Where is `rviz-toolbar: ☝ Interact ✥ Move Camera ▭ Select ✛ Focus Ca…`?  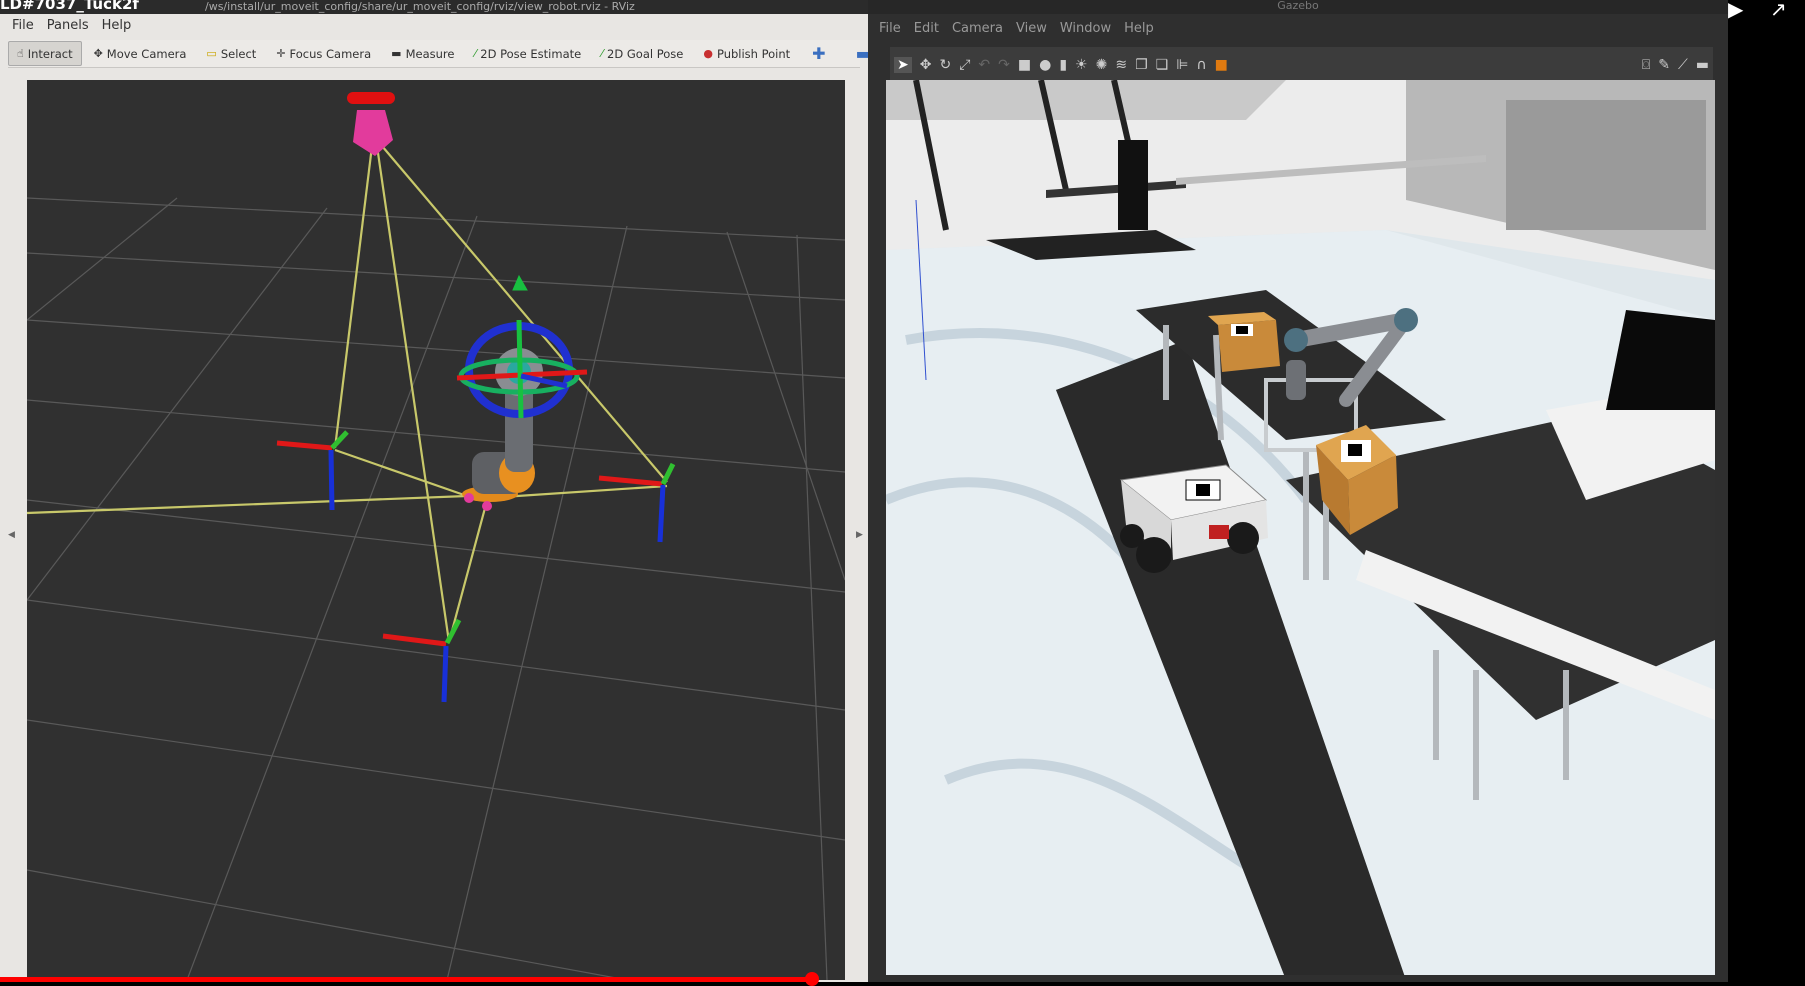
rviz-toolbar: ☝ Interact ✥ Move Camera ▭ Select ✛ Focus Ca… is located at coordinates (439, 54).